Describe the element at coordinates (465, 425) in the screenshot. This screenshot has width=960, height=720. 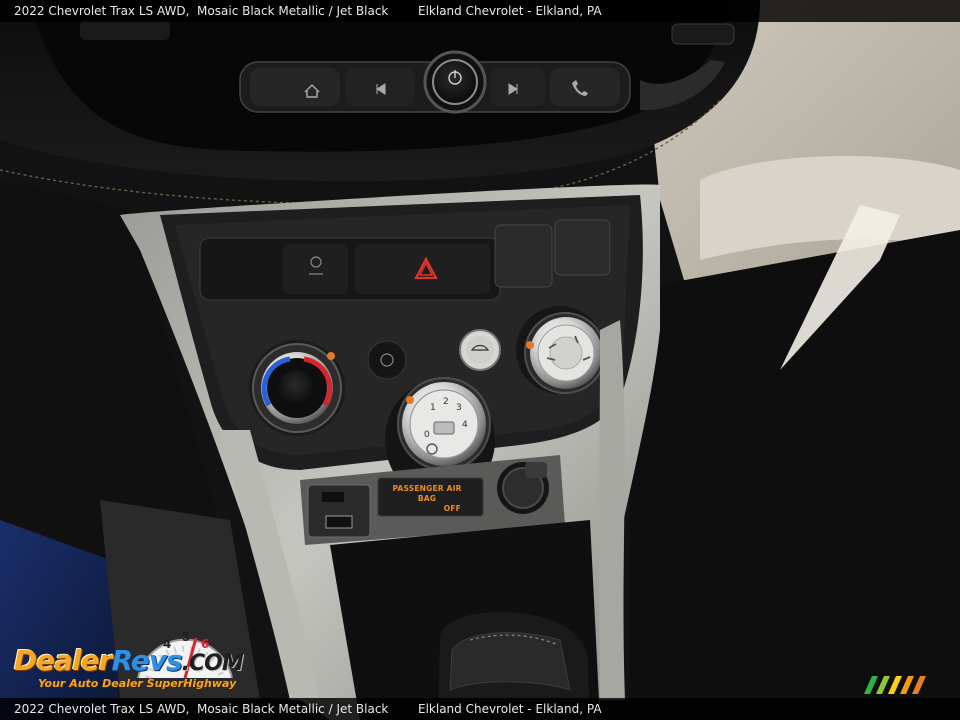
I see `fan-label-4: 4` at that location.